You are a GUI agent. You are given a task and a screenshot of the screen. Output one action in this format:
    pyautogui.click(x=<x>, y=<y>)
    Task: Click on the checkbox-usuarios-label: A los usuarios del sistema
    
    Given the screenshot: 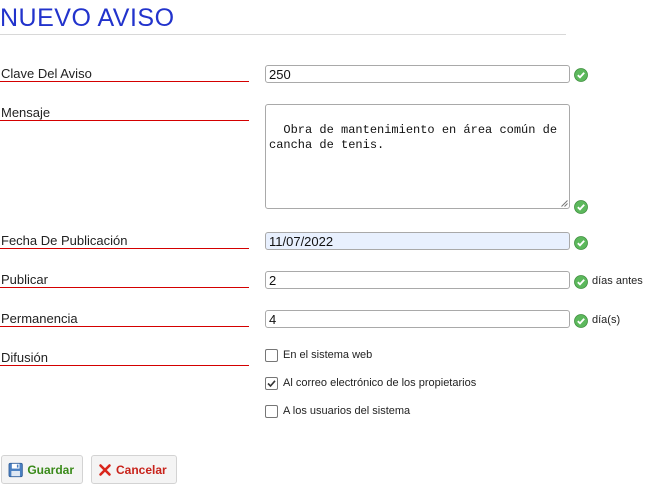 What is the action you would take?
    pyautogui.click(x=347, y=411)
    